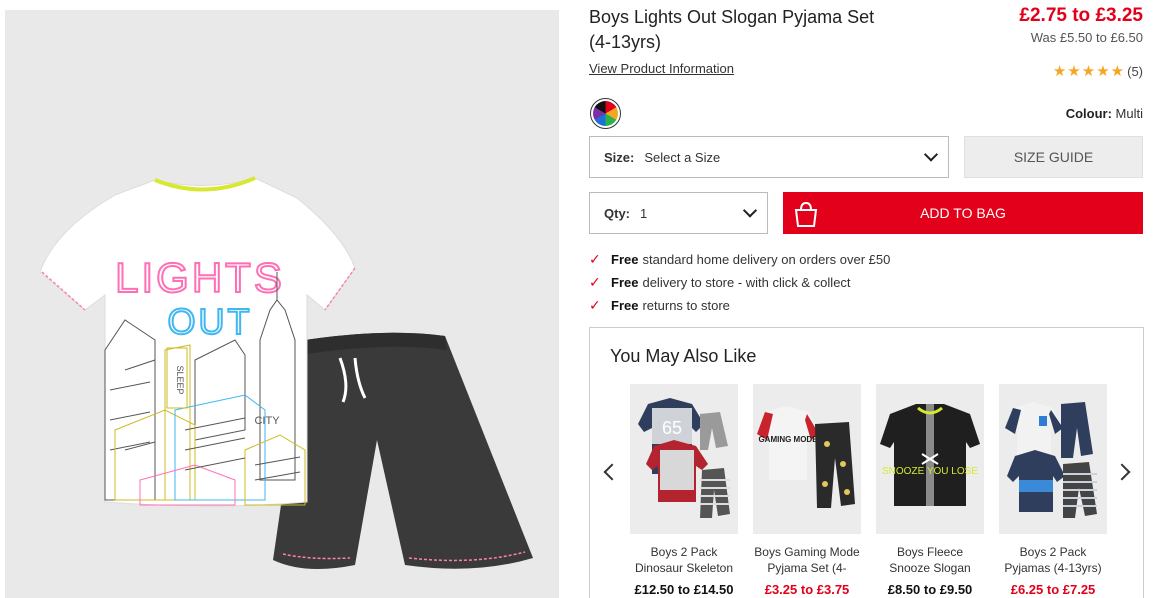  I want to click on recommendation-name: Boys Gaming Mode Pyjama Set (4-, so click(807, 561).